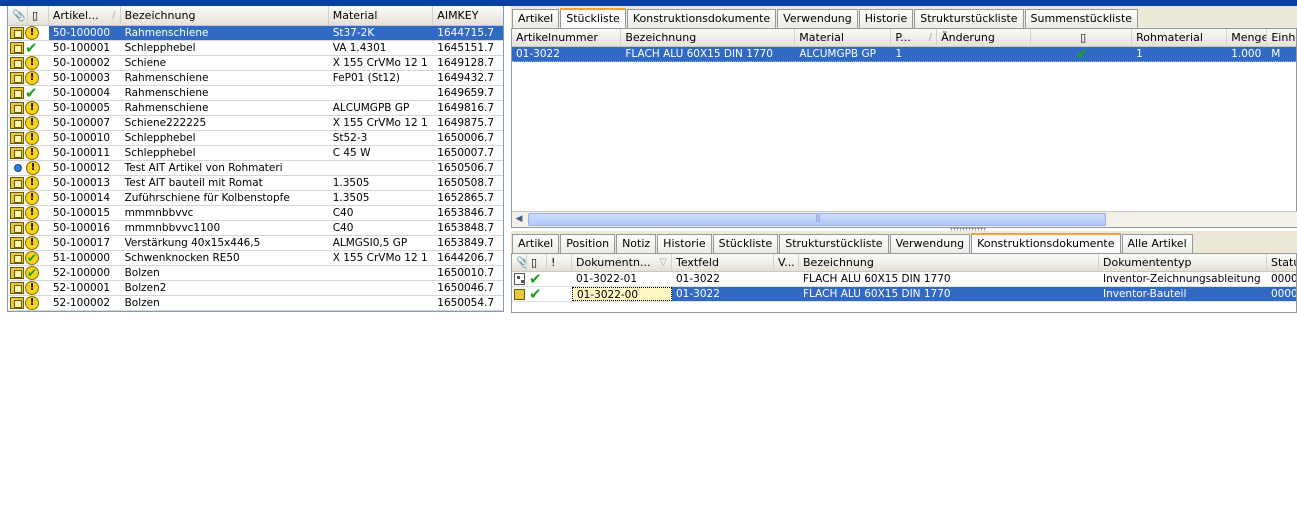  I want to click on docs-tab-position: Position, so click(588, 243).